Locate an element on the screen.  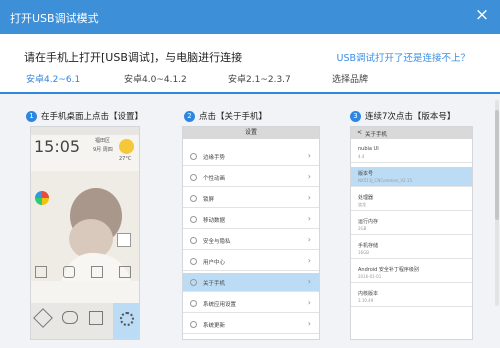
about-item-value: 2GB is located at coordinates (362, 228).